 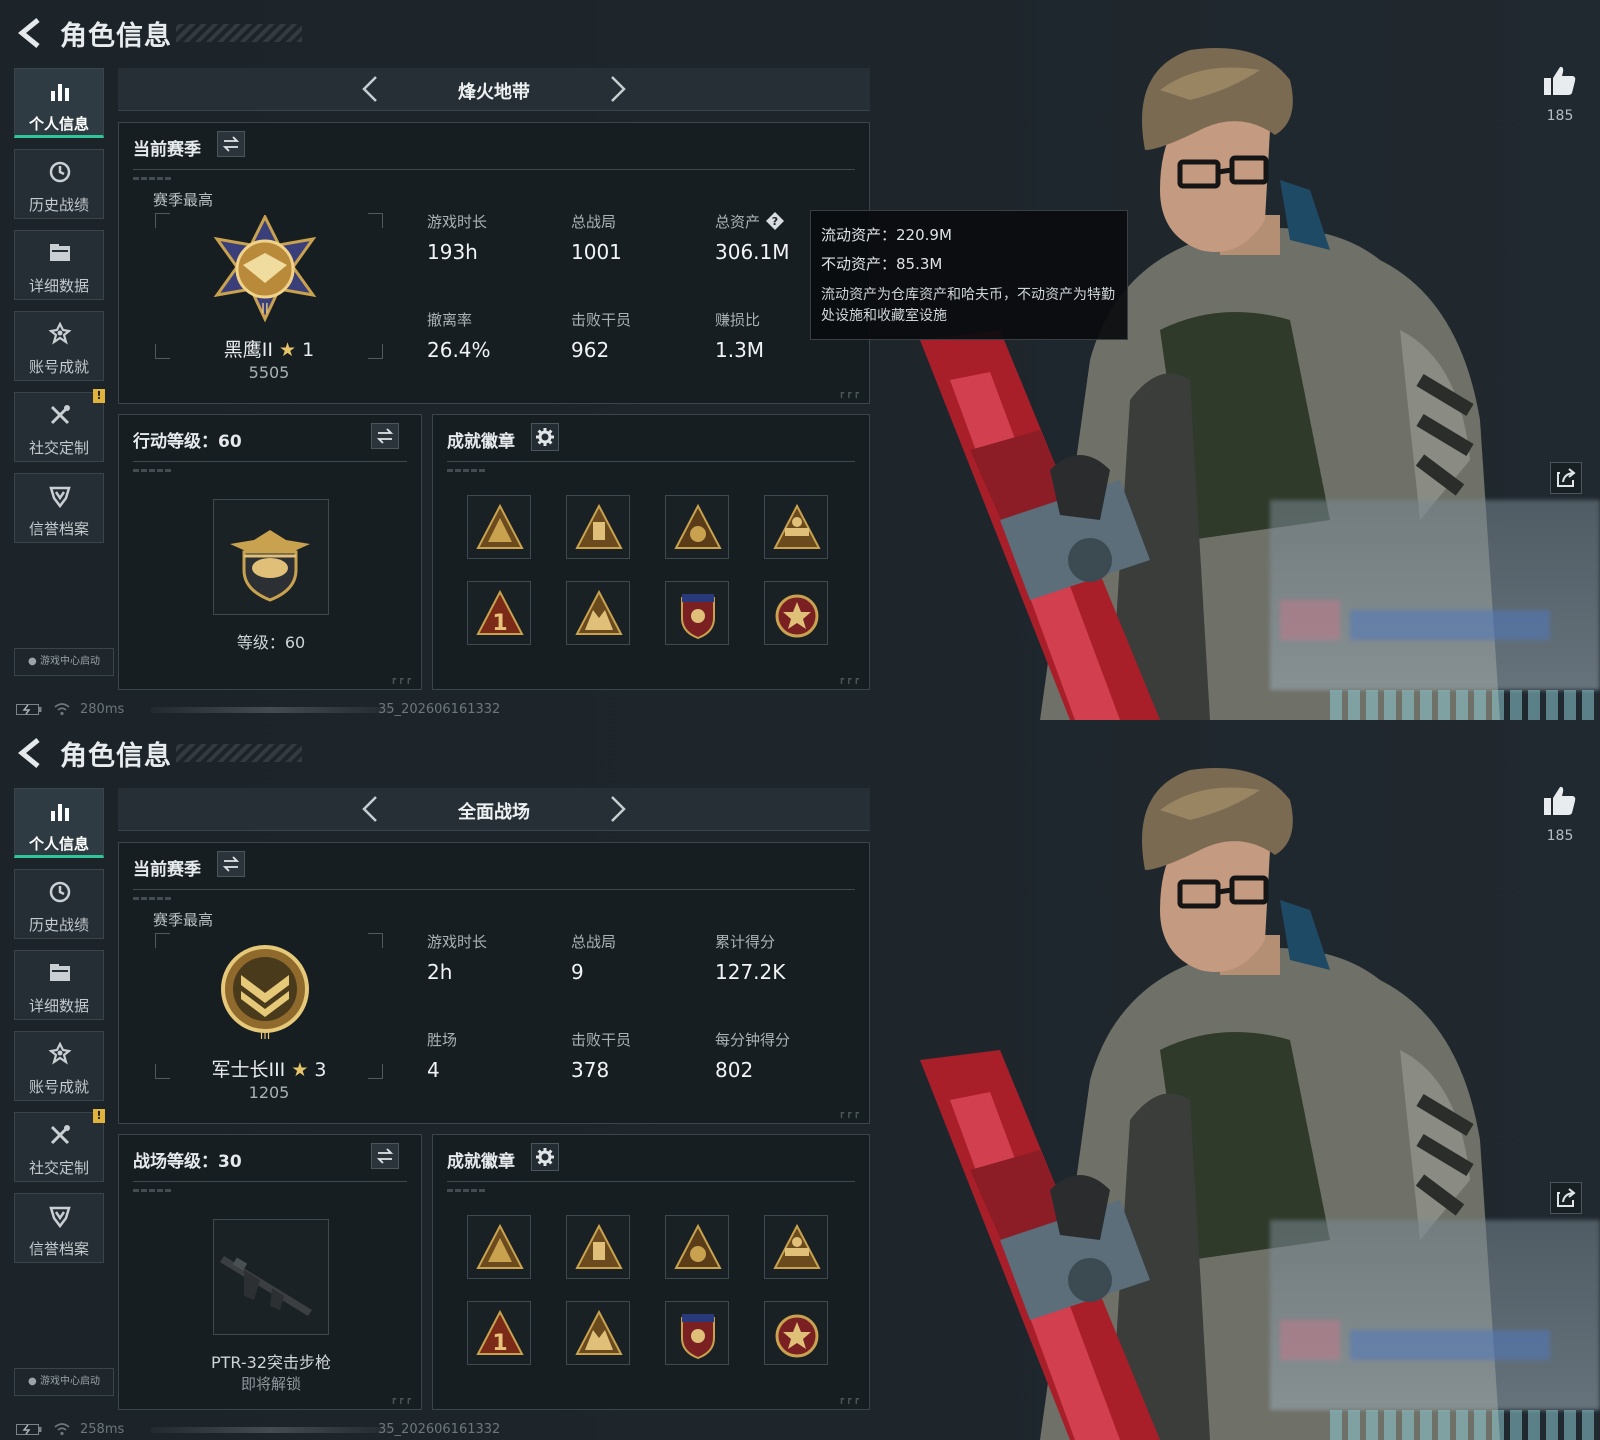 I want to click on stat-value: 9, so click(x=577, y=972).